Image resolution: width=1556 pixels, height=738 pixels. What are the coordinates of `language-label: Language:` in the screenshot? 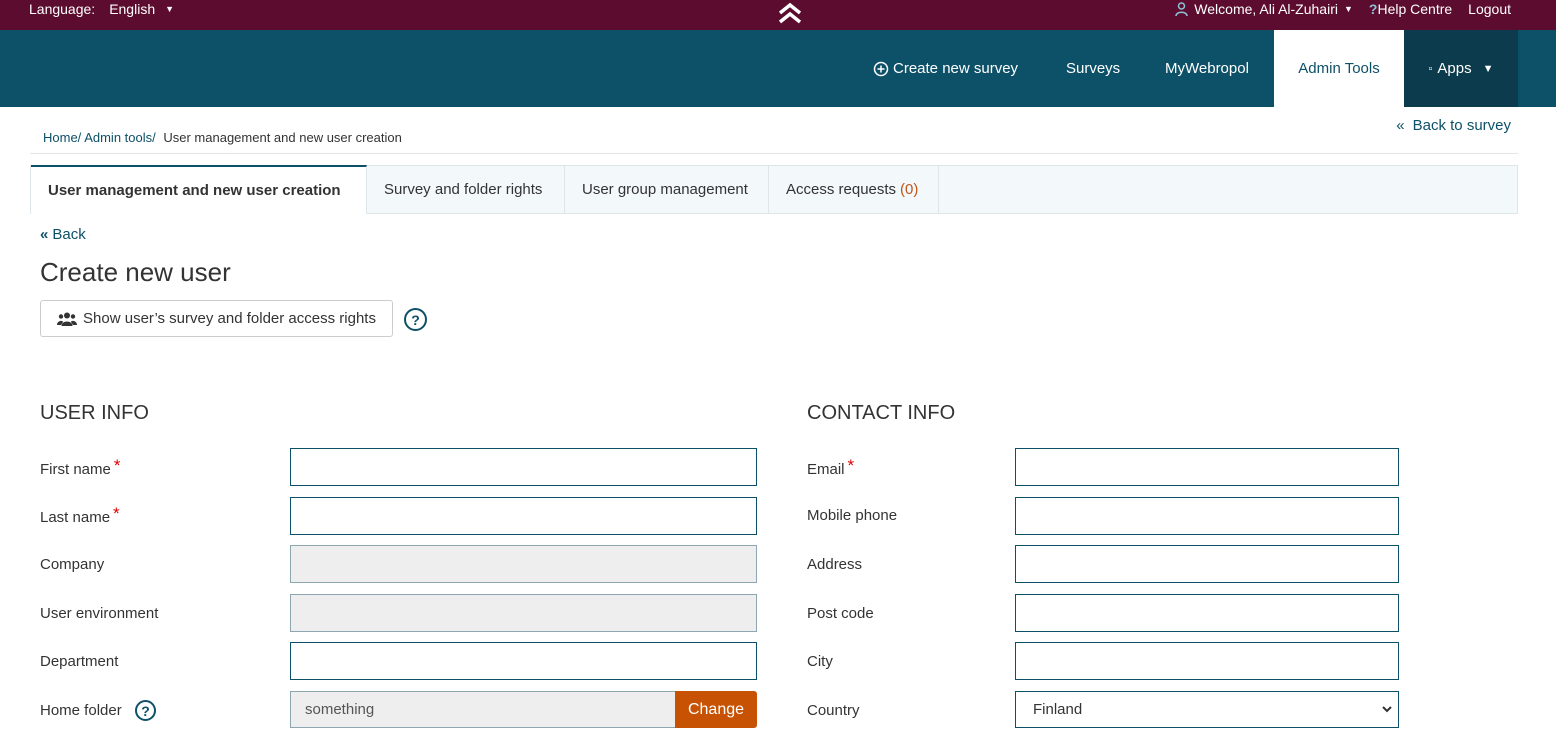 It's located at (62, 9).